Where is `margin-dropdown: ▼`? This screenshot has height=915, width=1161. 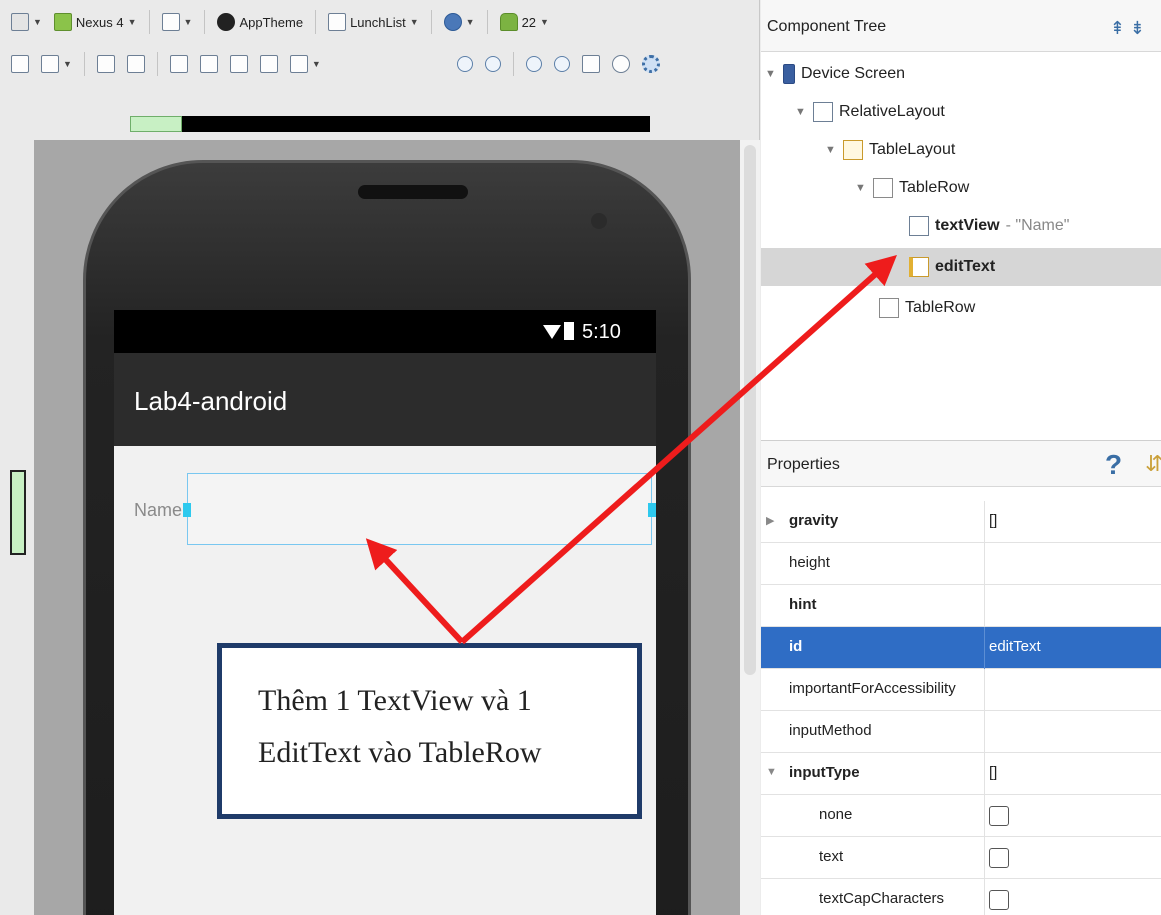
margin-dropdown: ▼ is located at coordinates (305, 64).